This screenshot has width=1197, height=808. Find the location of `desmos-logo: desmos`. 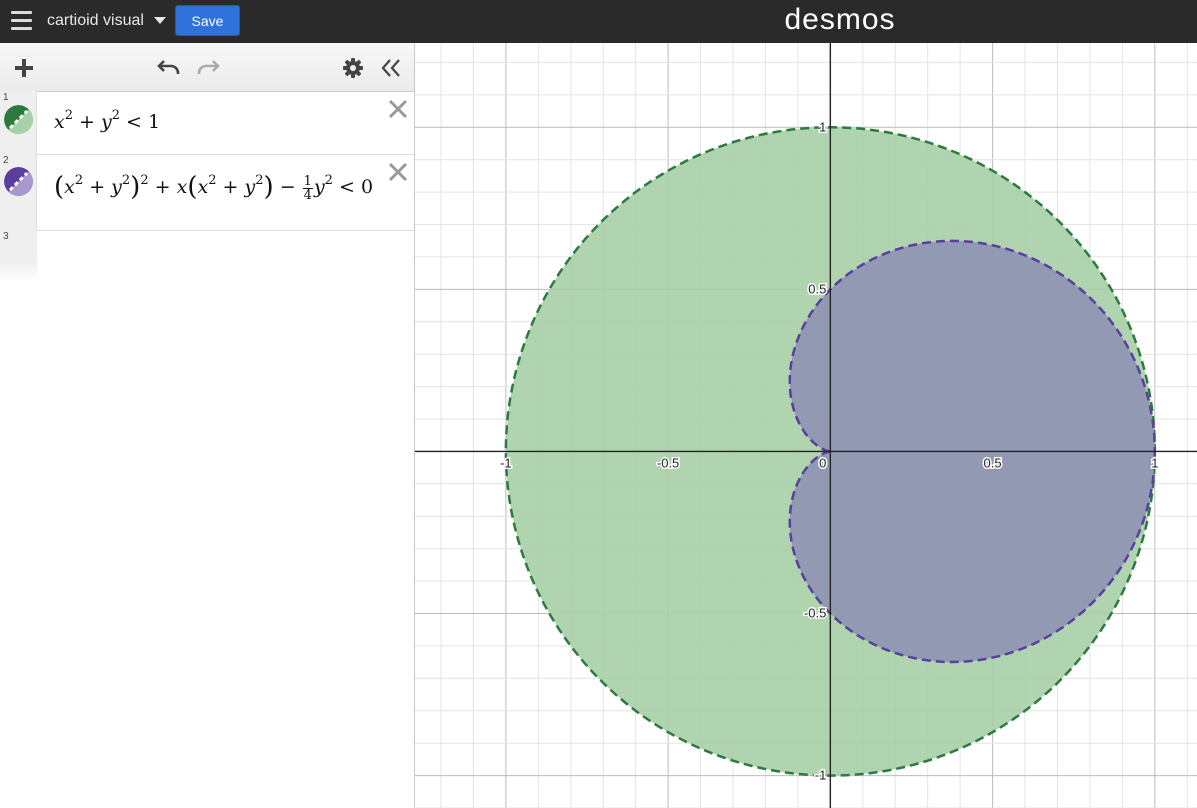

desmos-logo: desmos is located at coordinates (840, 19).